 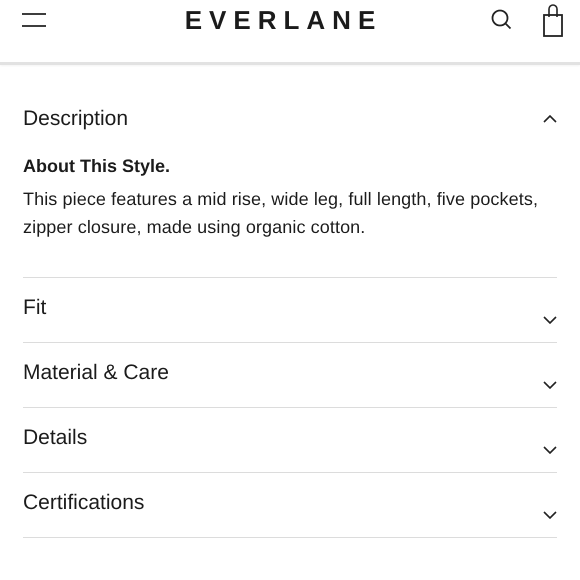 I want to click on search-icon, so click(x=502, y=20).